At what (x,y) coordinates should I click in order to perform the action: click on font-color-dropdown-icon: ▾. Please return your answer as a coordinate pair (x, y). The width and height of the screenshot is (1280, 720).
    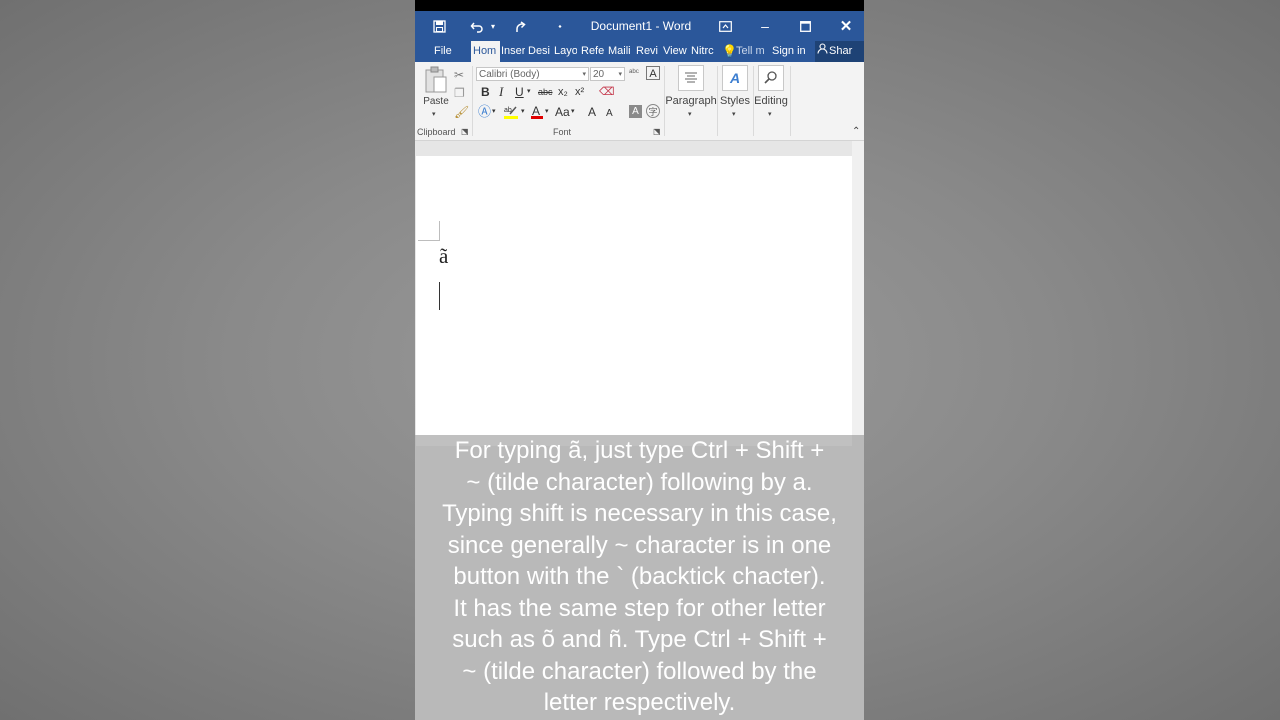
    Looking at the image, I should click on (547, 112).